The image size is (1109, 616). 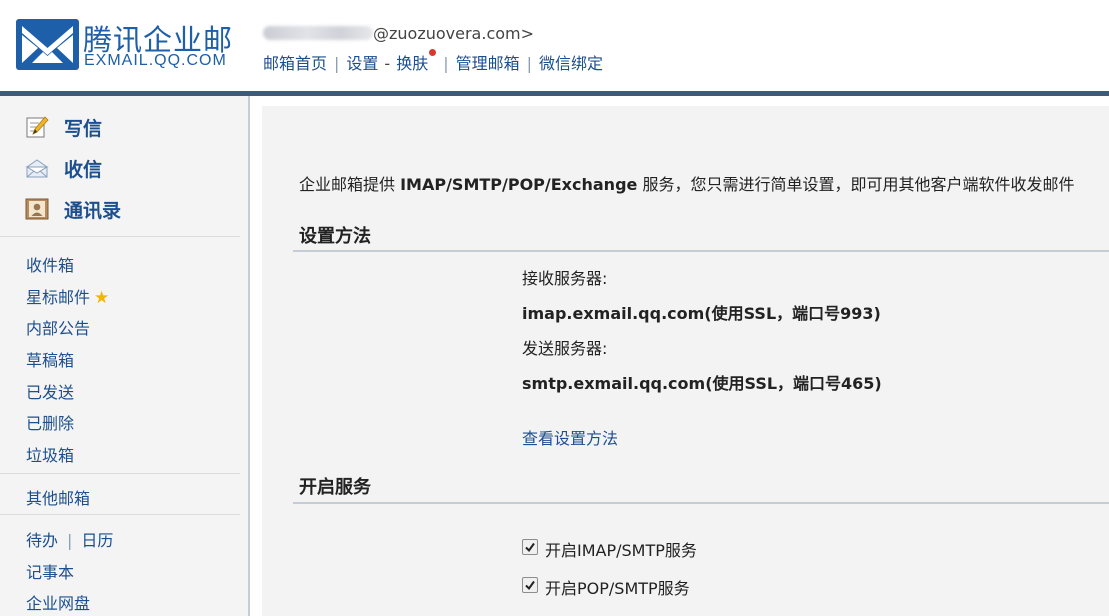 What do you see at coordinates (93, 211) in the screenshot?
I see `contacts-label: 通讯录` at bounding box center [93, 211].